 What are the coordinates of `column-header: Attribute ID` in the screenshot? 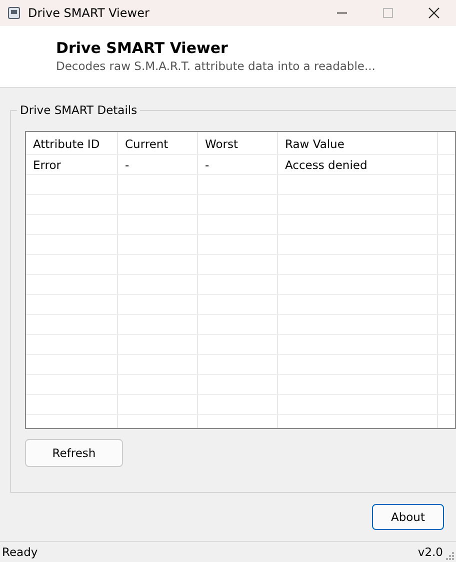 It's located at (72, 143).